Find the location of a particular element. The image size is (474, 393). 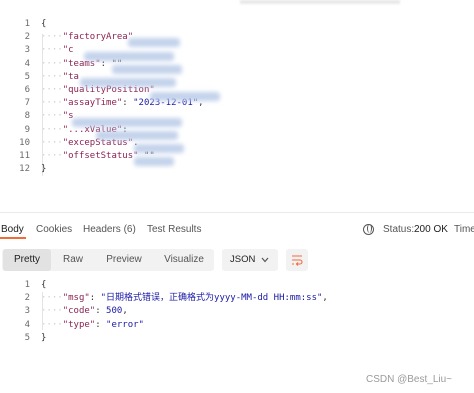

wrap-lines-button is located at coordinates (297, 260).